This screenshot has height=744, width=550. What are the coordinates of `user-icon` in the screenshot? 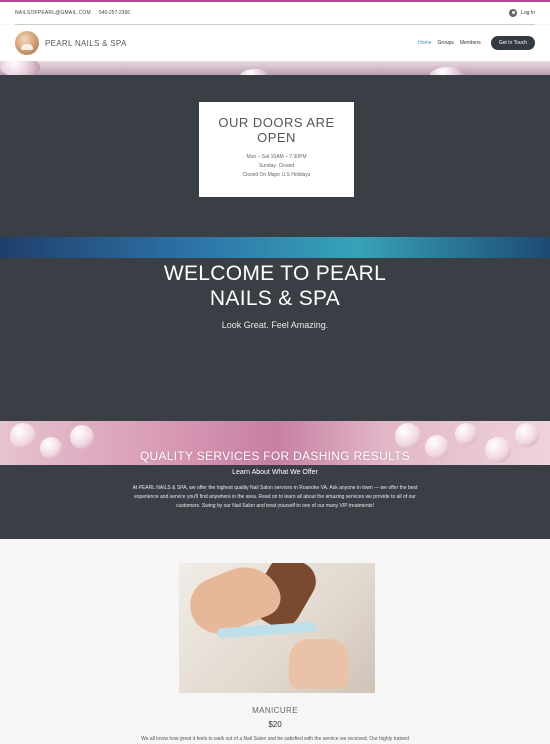 It's located at (513, 13).